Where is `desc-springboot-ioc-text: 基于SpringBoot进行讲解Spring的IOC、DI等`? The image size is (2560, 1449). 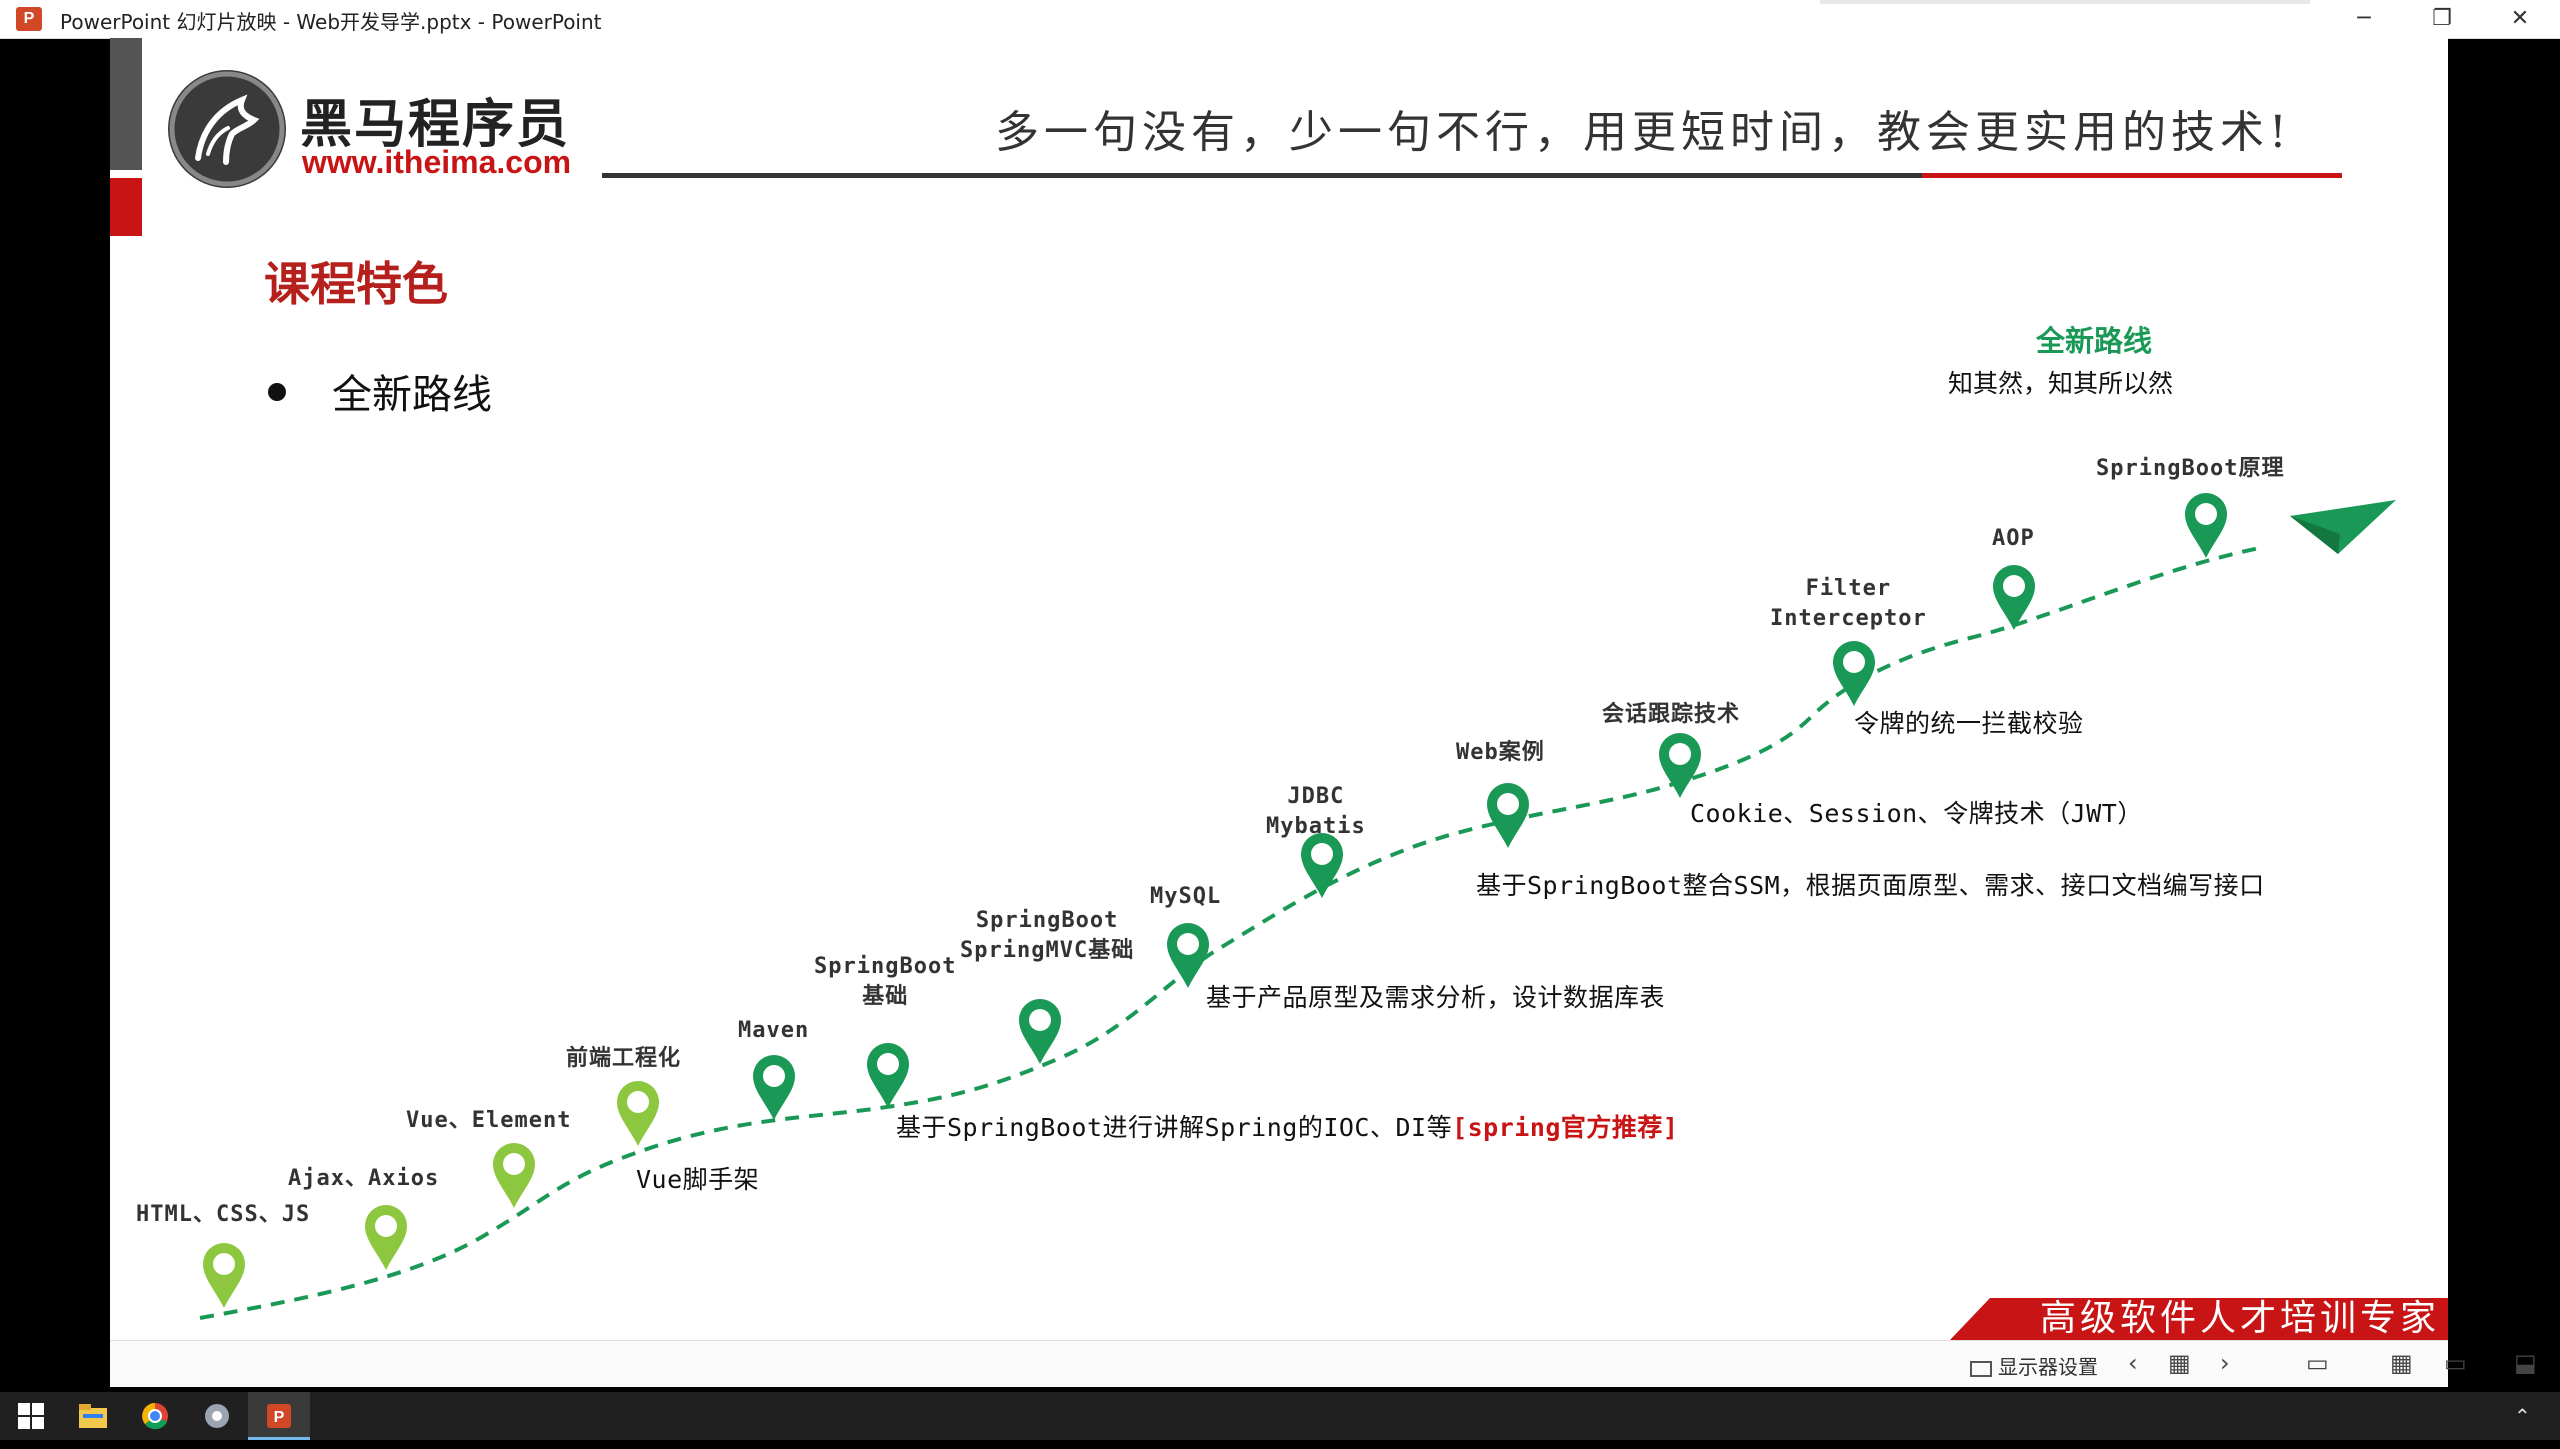
desc-springboot-ioc-text: 基于SpringBoot进行讲解Spring的IOC、DI等 is located at coordinates (1174, 1127).